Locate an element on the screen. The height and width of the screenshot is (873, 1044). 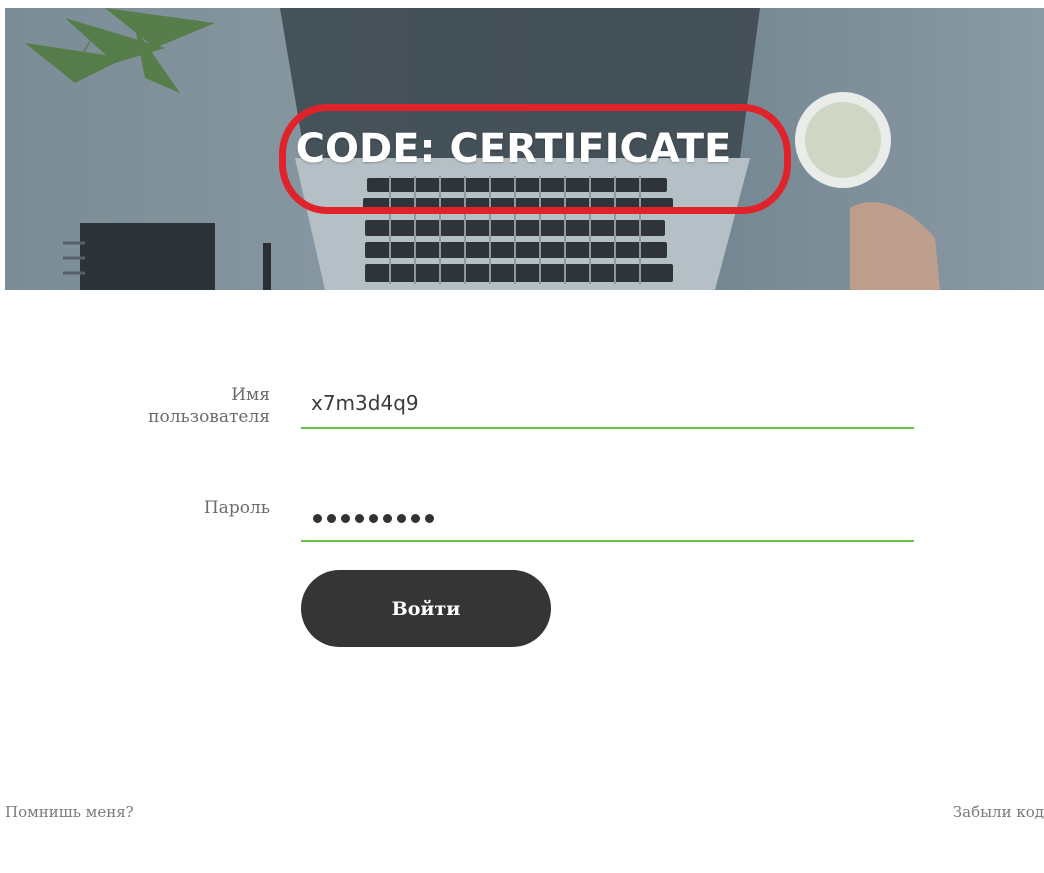
username-label-line2: пользователя is located at coordinates (209, 417).